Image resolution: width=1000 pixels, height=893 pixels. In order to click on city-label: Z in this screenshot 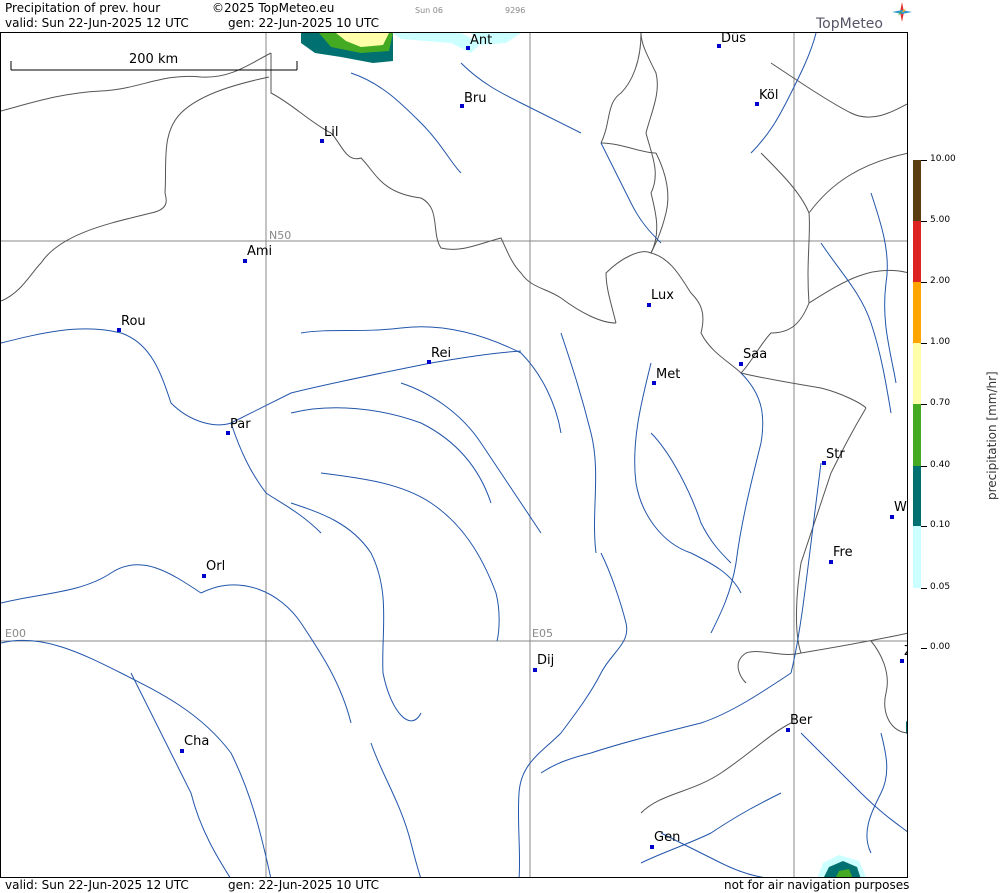, I will do `click(905, 652)`.